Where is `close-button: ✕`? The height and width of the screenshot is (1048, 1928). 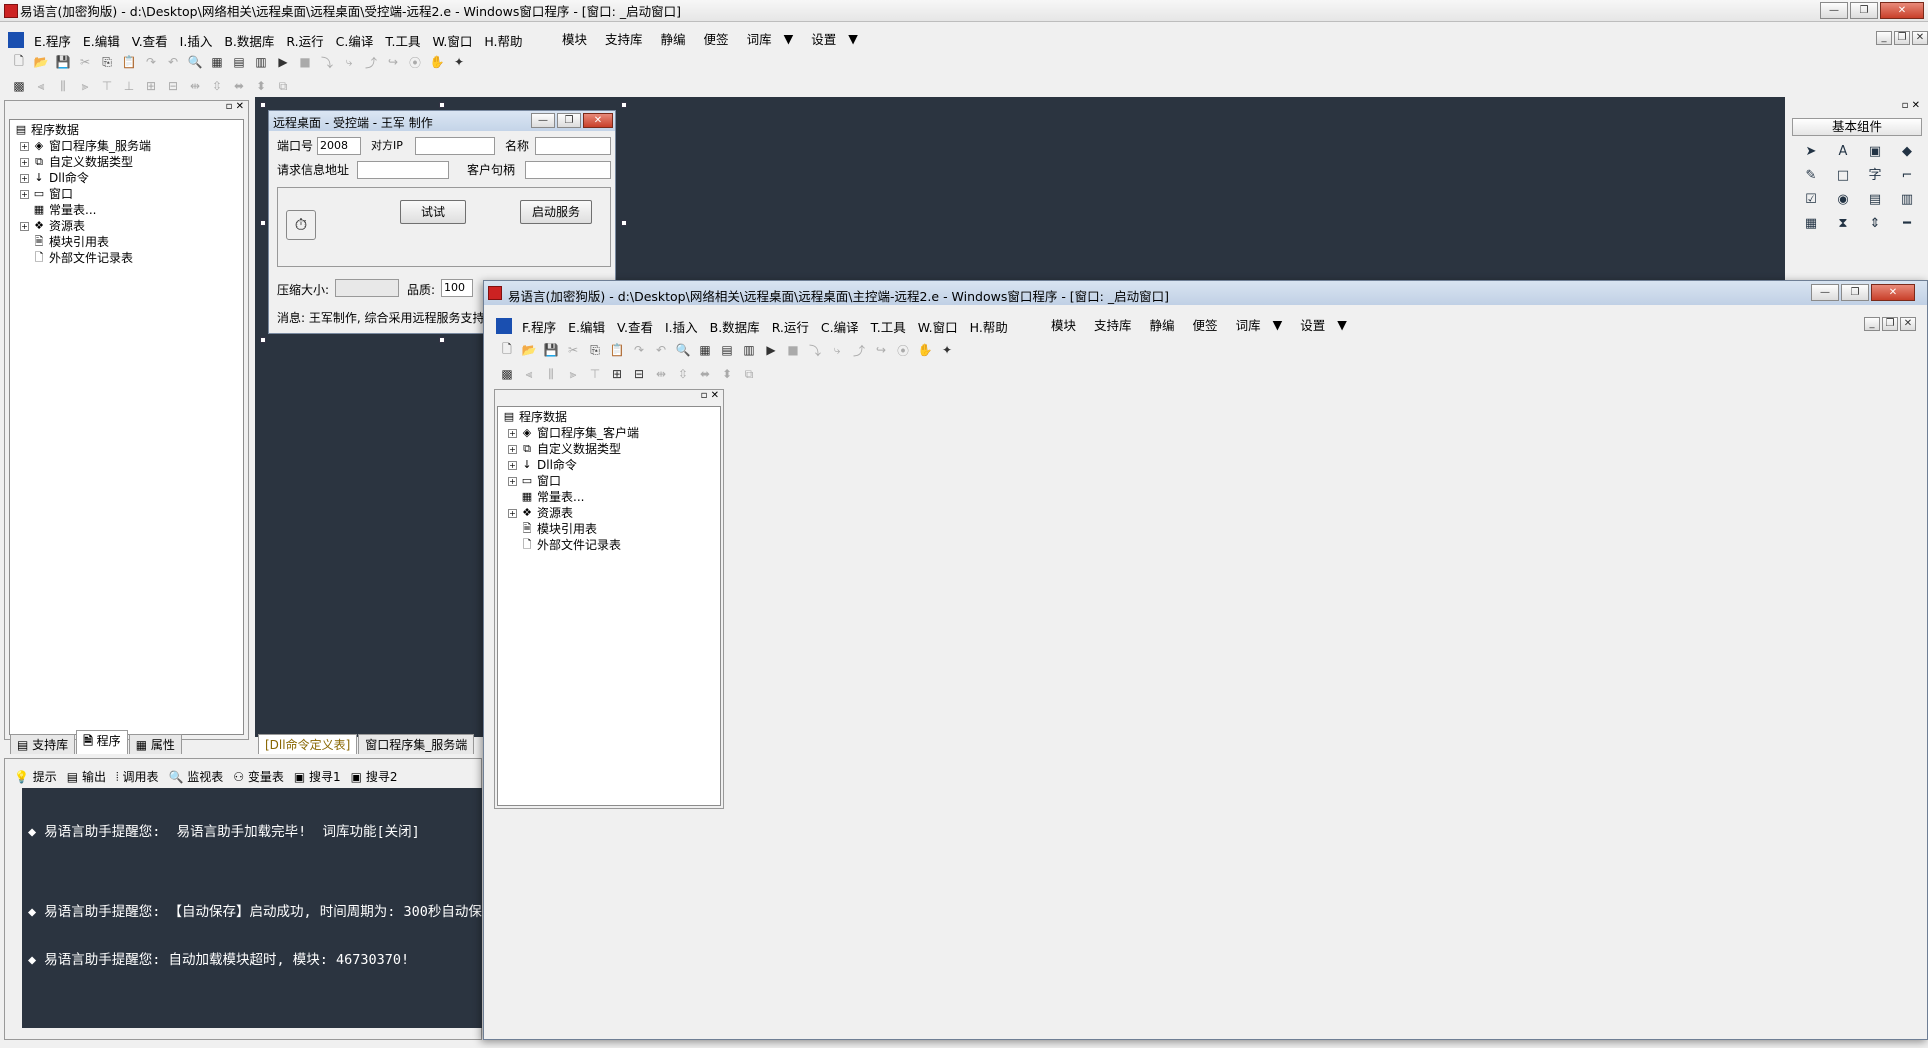
close-button: ✕ is located at coordinates (1902, 10).